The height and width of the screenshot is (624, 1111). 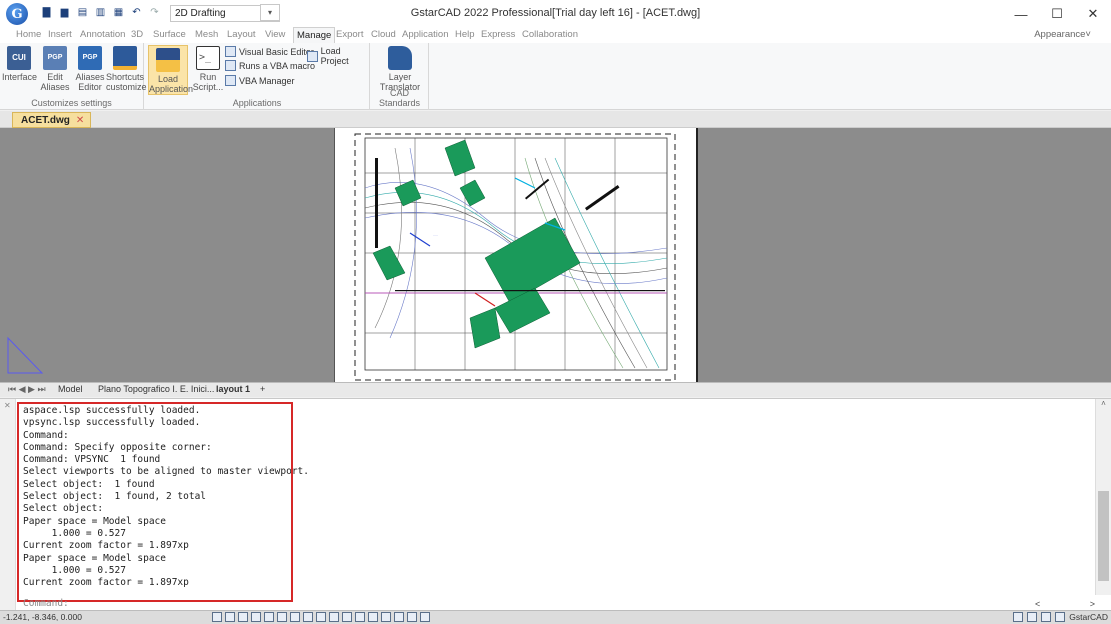 What do you see at coordinates (82, 12) in the screenshot?
I see `save-icon: ▤` at bounding box center [82, 12].